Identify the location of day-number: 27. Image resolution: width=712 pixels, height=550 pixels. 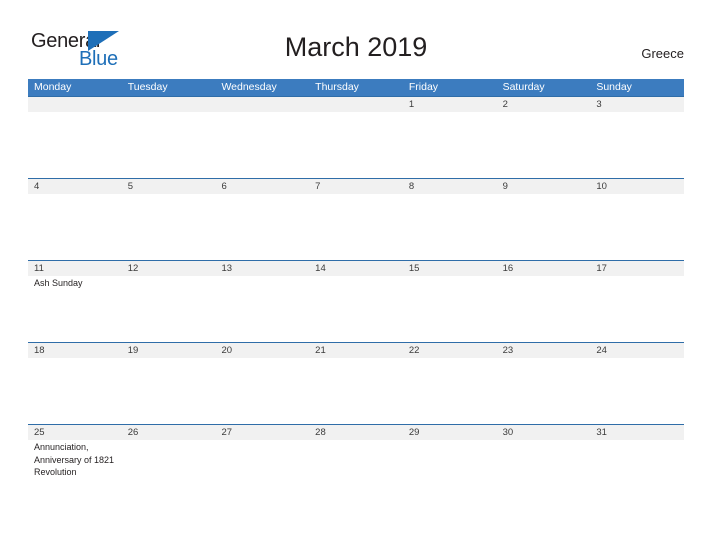
(262, 432).